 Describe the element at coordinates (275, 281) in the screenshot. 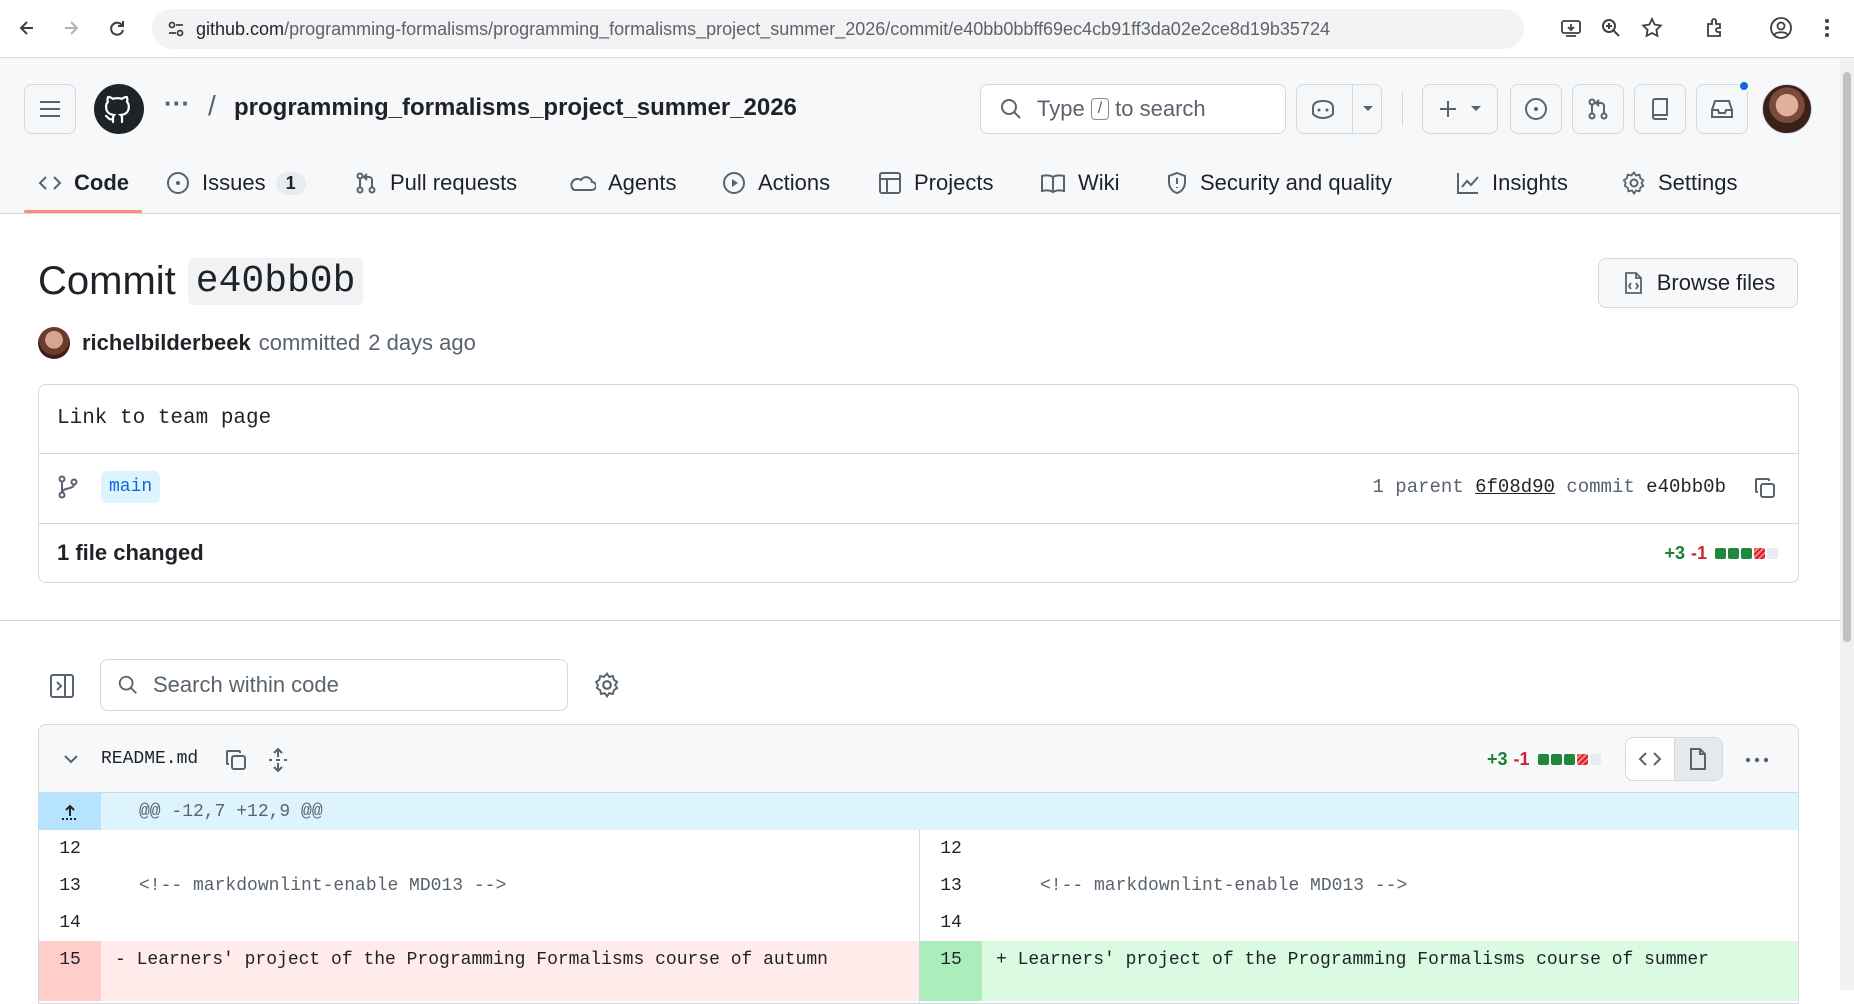

I see `commit-short-sha: e40bb0b` at that location.